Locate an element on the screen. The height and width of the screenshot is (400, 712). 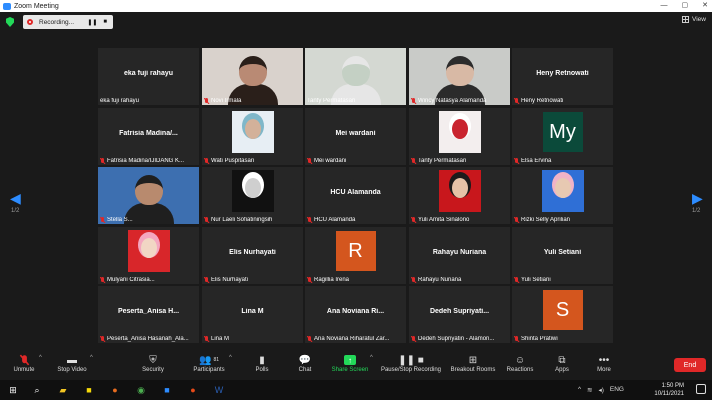
windows-start-icon: ⊞ is located at coordinates (13, 390).